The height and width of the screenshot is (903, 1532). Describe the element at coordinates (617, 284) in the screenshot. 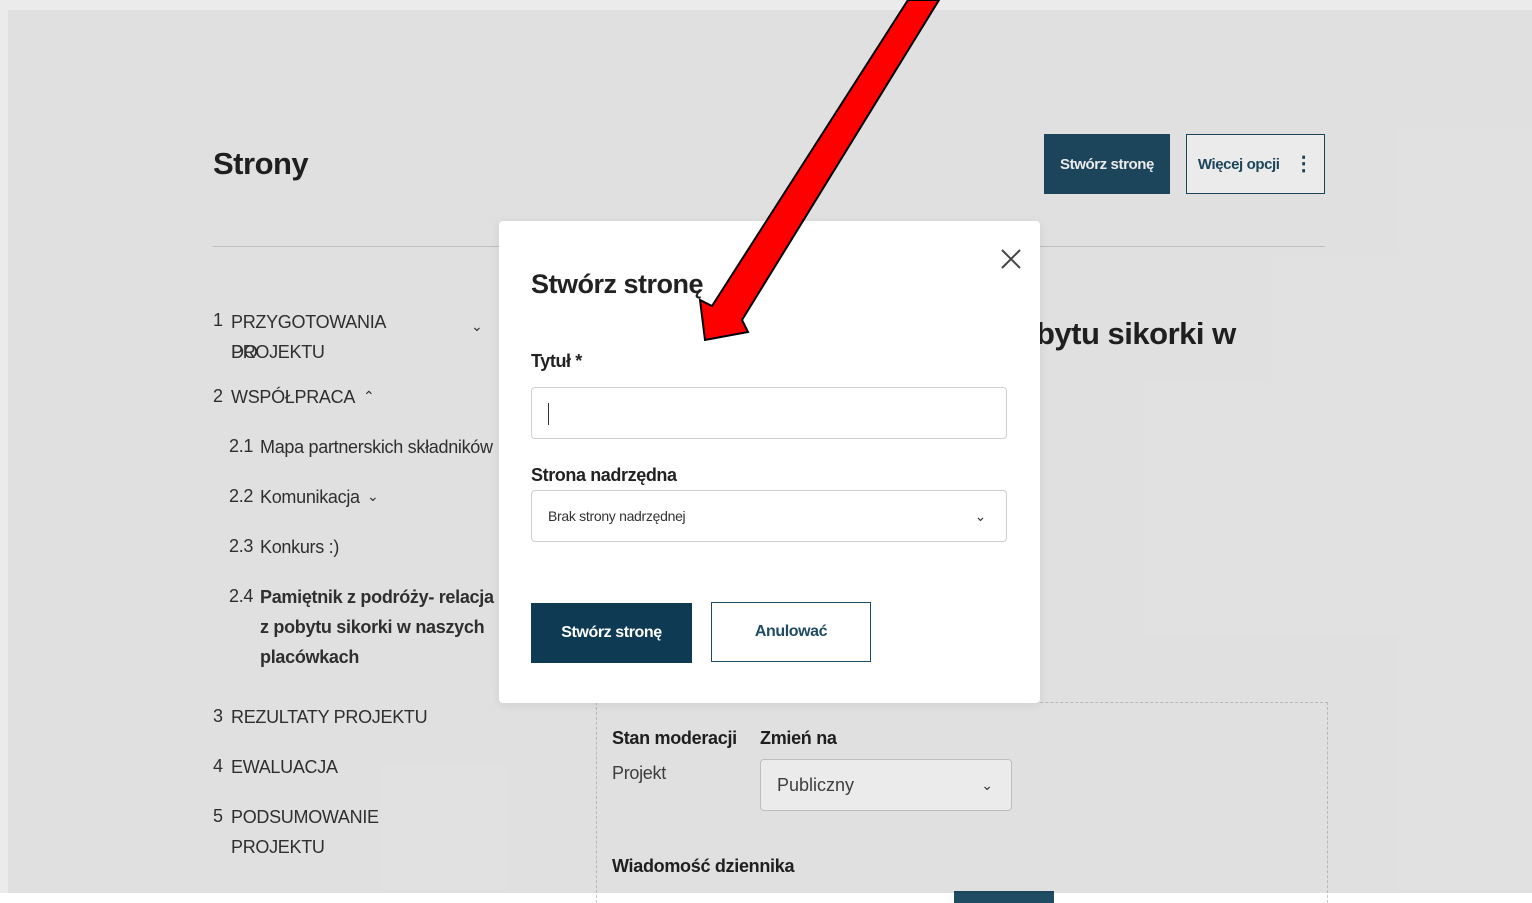

I see `dialog-title: Stwórz stronę` at that location.